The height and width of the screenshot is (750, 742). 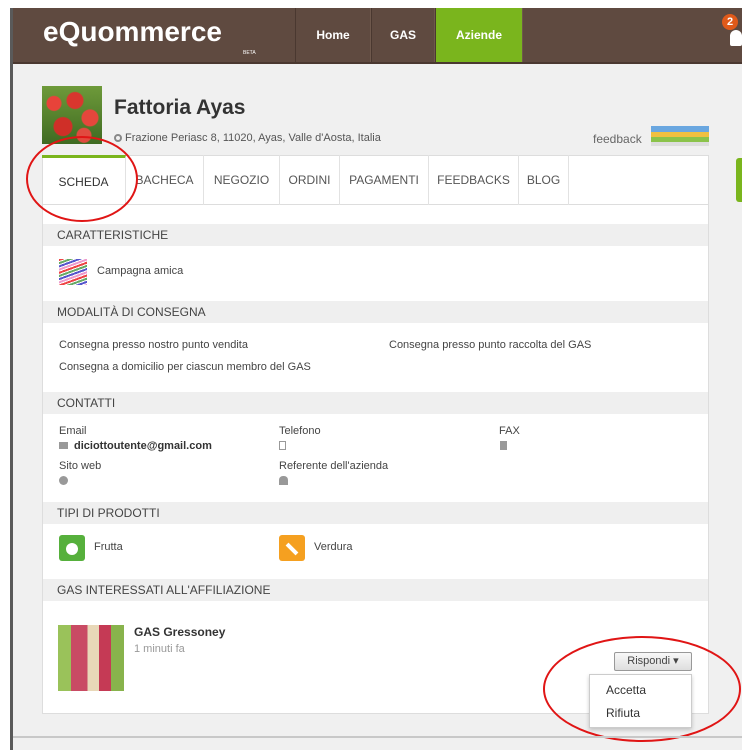 I want to click on phone-icon, so click(x=282, y=445).